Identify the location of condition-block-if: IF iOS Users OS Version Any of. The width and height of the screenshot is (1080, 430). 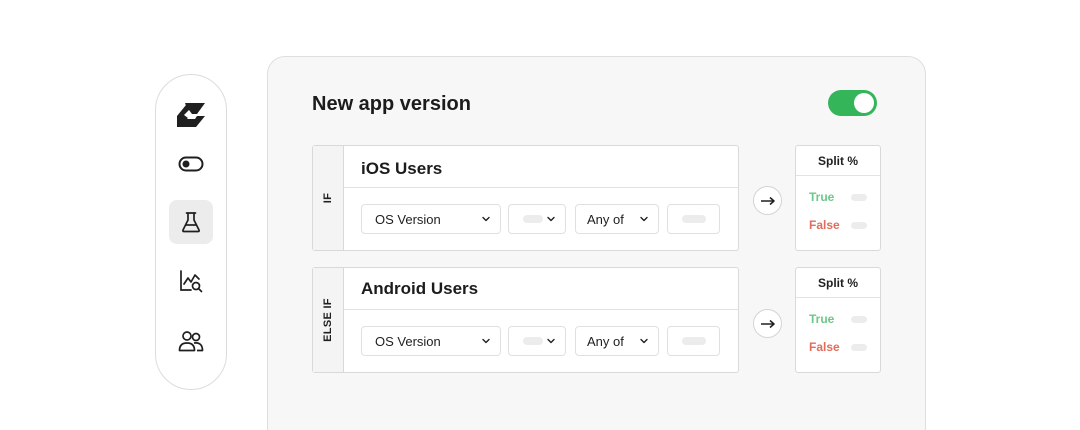
(525, 198).